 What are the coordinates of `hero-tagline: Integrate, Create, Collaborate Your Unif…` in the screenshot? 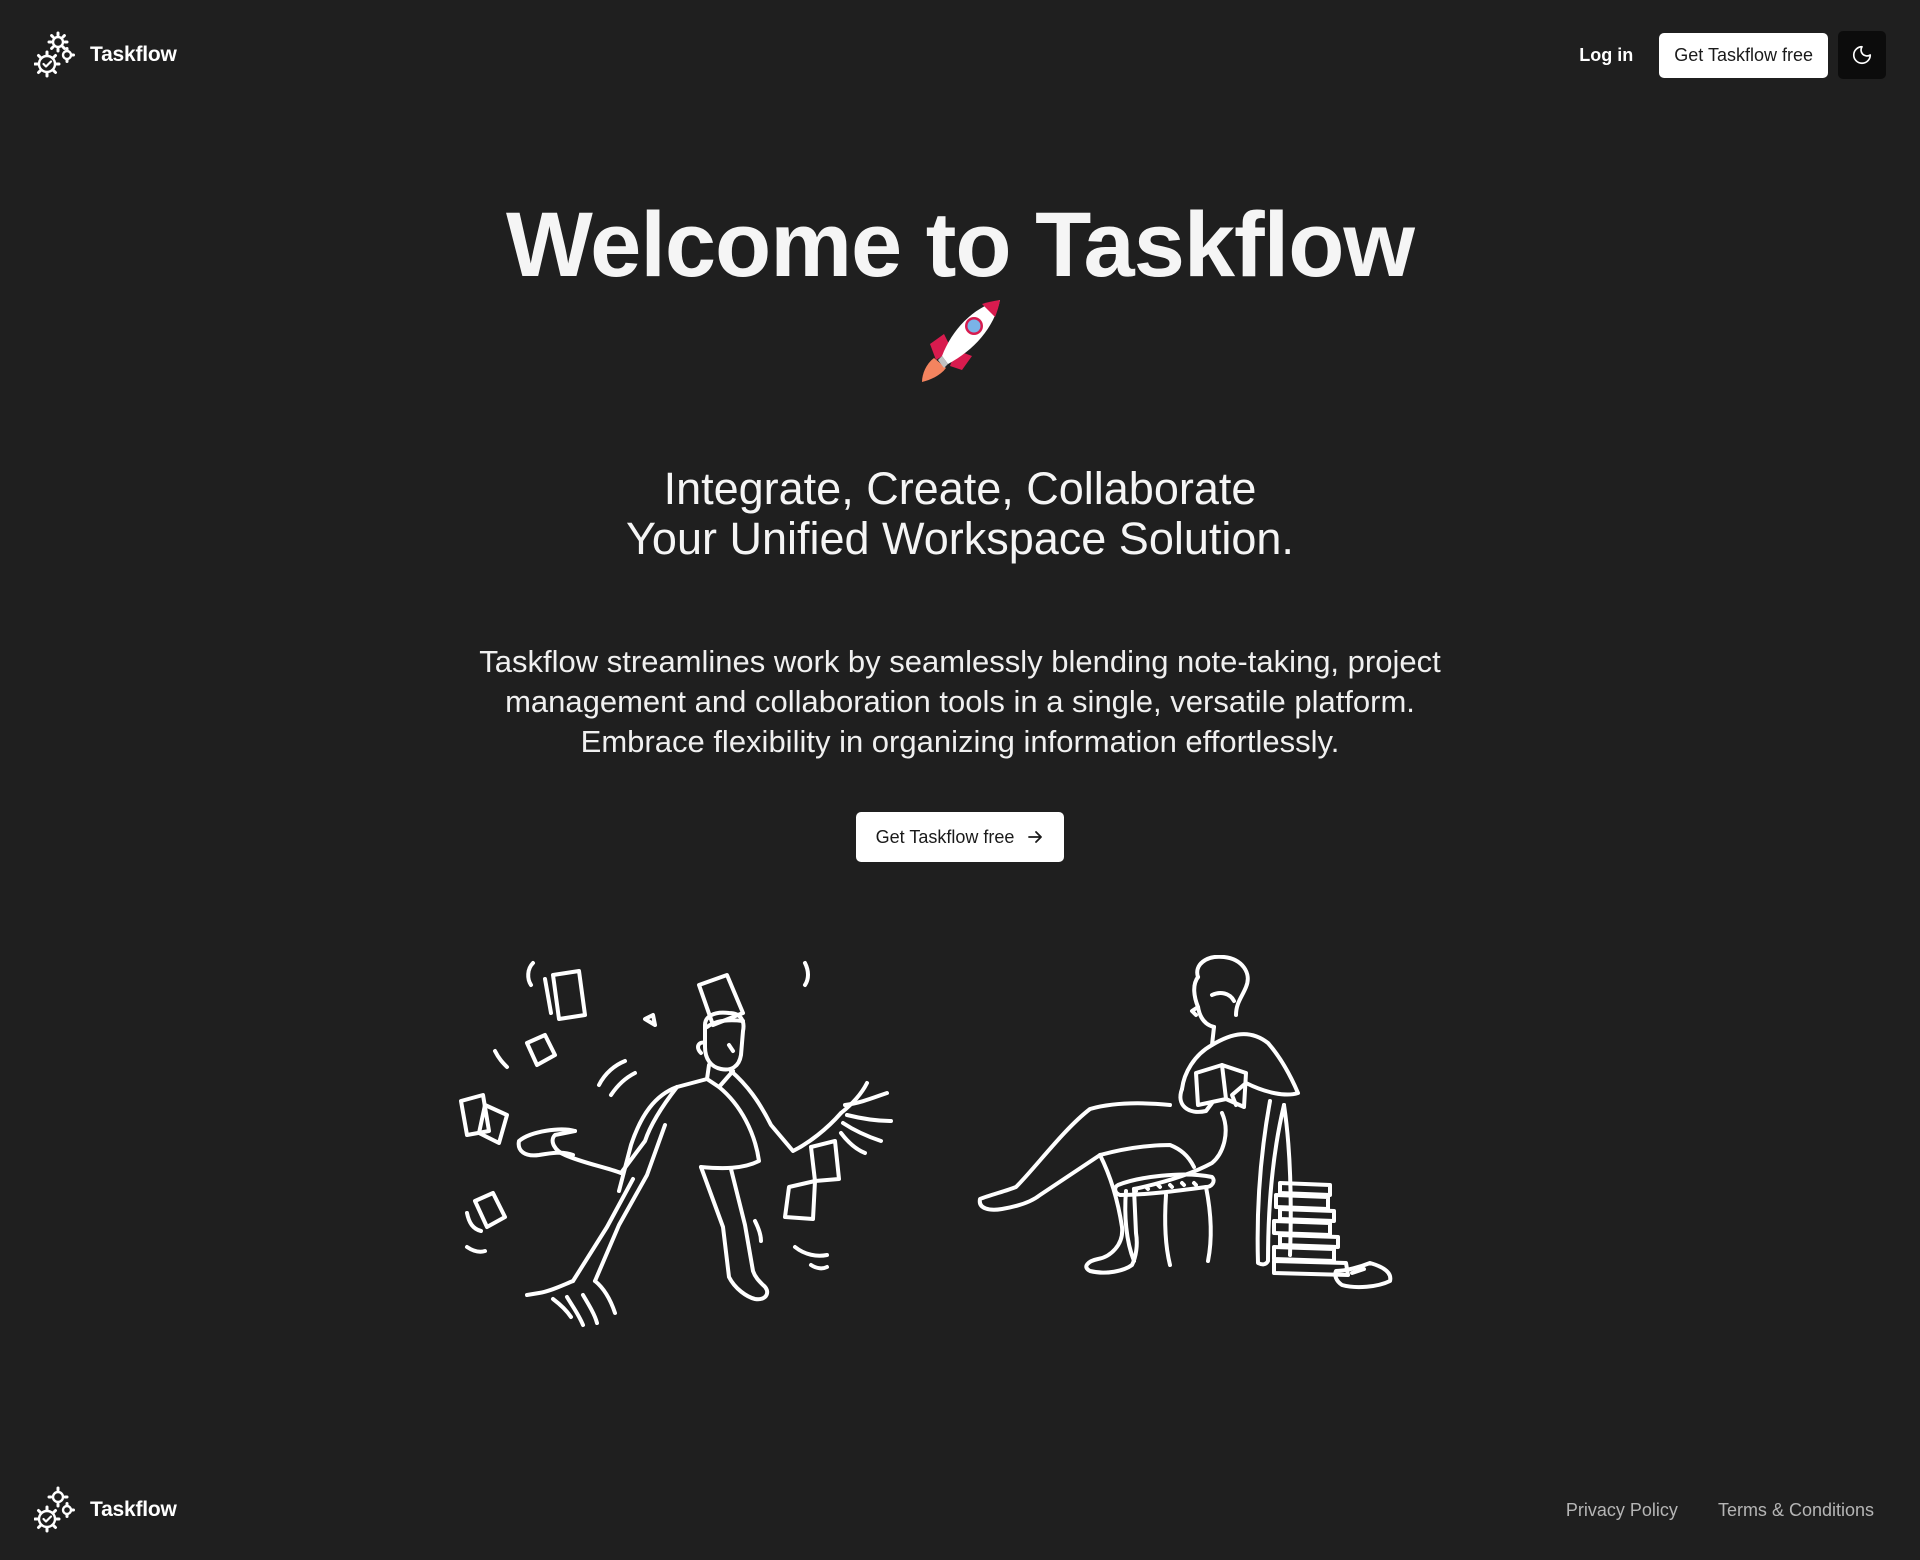 It's located at (960, 514).